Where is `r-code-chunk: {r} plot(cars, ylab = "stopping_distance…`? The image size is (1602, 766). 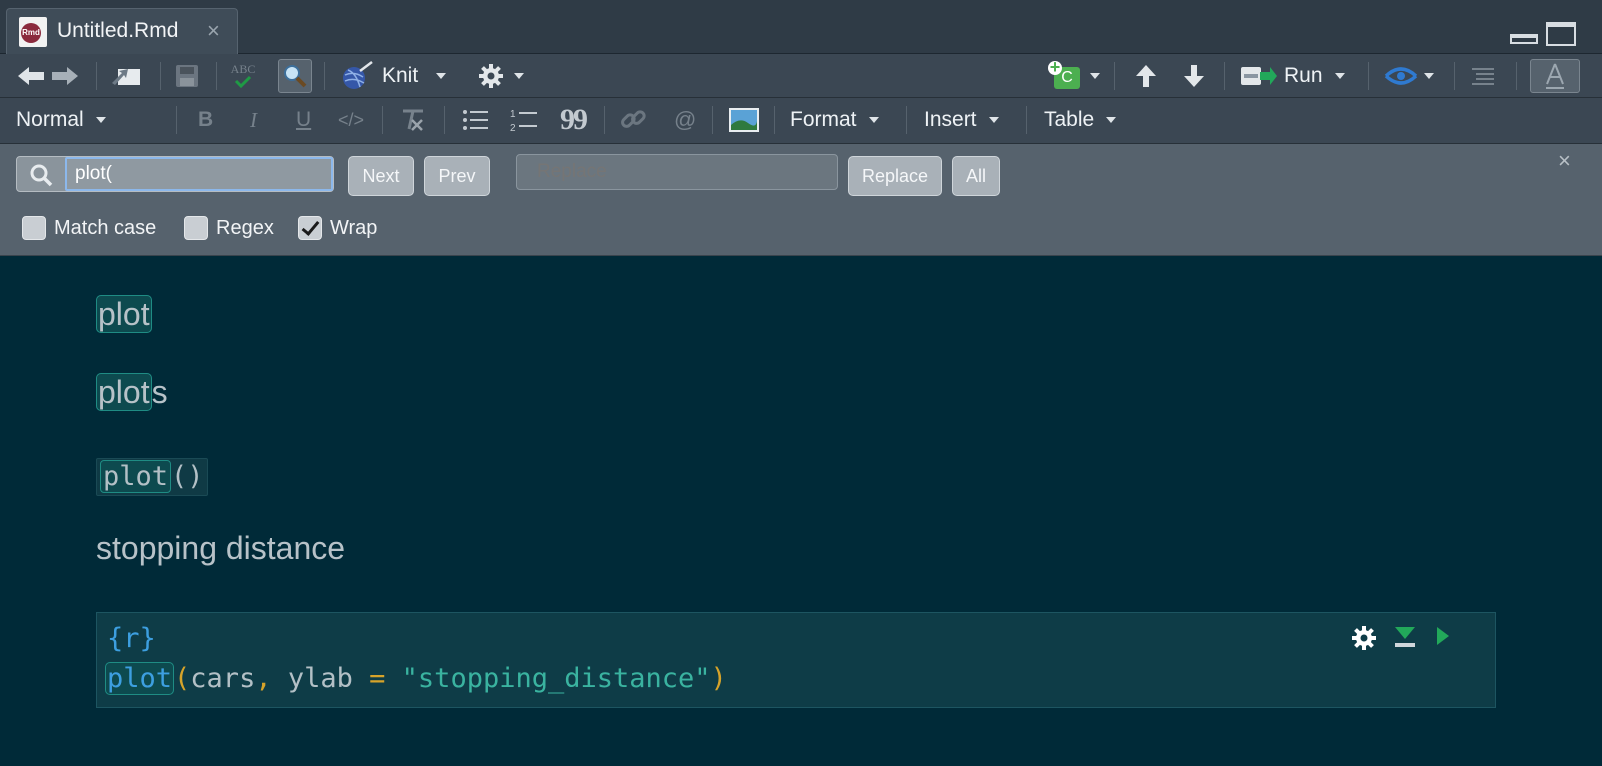 r-code-chunk: {r} plot(cars, ylab = "stopping_distance… is located at coordinates (796, 660).